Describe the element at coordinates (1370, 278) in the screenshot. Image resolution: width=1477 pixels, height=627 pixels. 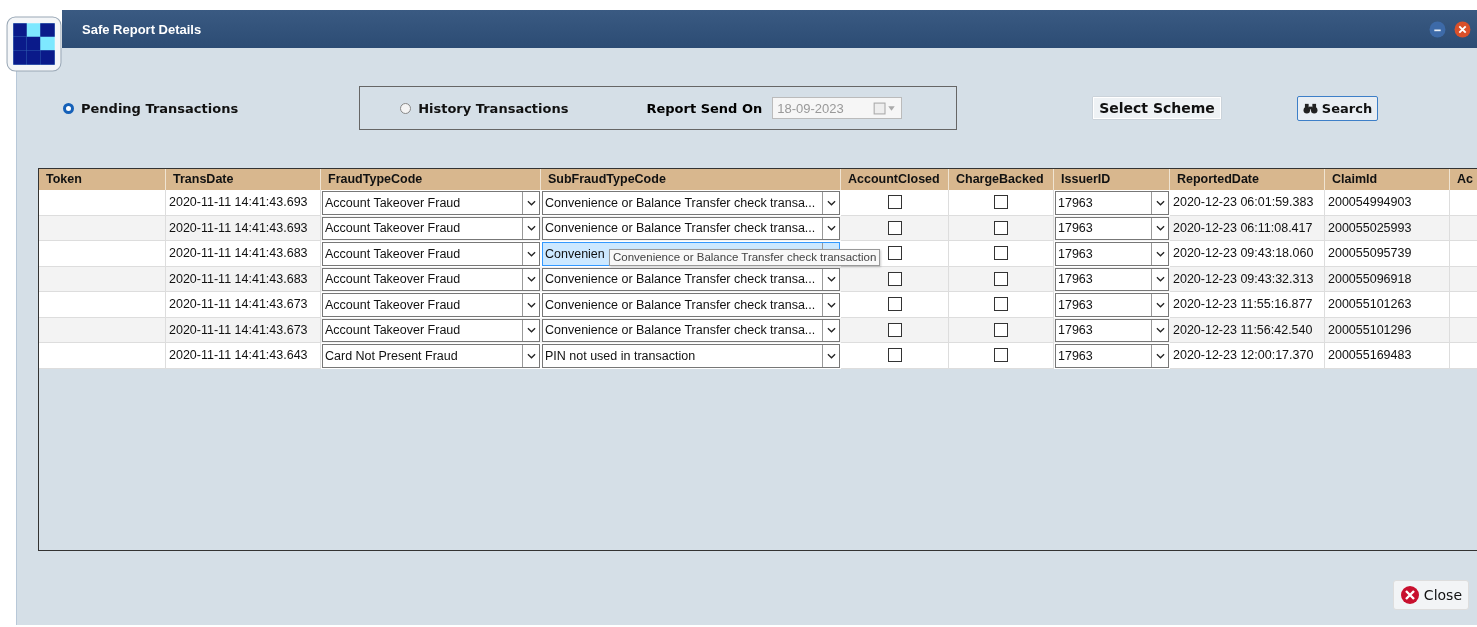
I see `table-cell: 200055096918` at that location.